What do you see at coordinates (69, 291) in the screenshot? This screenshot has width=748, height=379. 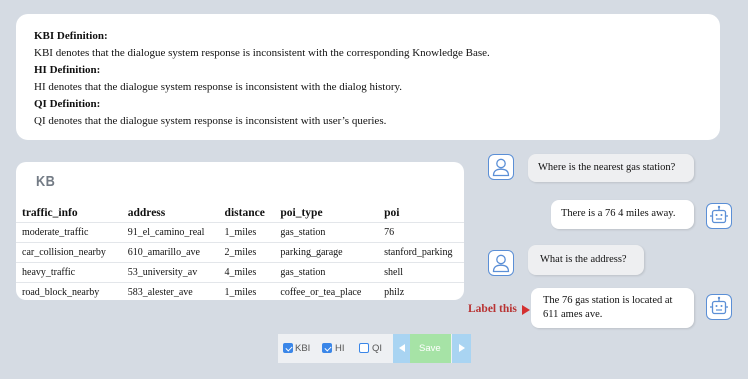 I see `table-cell: road_block_nearby` at bounding box center [69, 291].